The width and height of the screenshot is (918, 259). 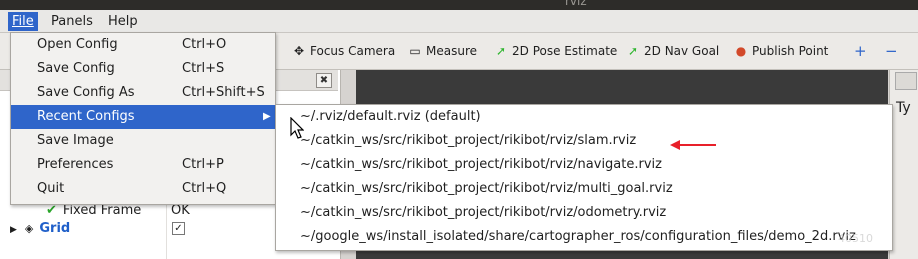 I want to click on close-icon: ✖, so click(x=324, y=80).